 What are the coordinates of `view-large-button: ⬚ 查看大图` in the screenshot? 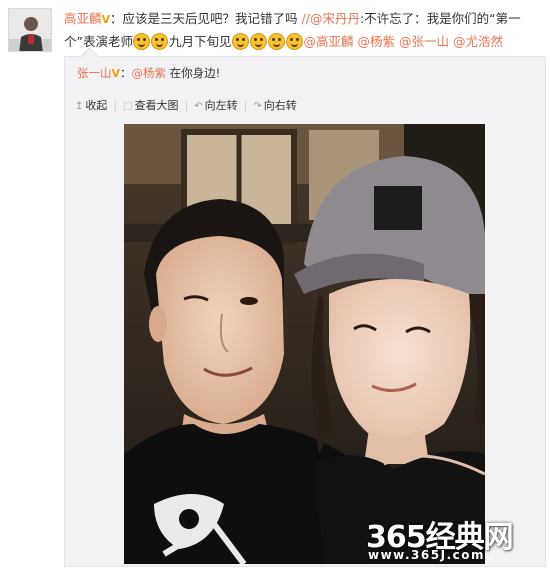 It's located at (150, 105).